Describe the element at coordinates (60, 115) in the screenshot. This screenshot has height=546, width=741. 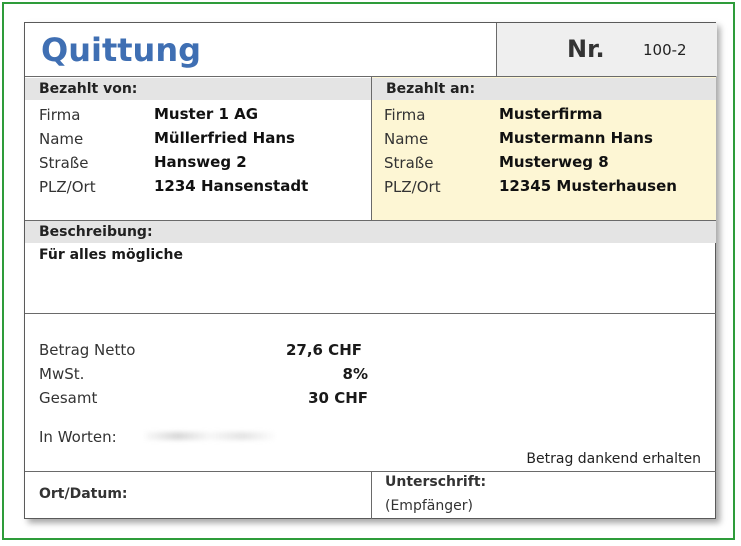
I see `paid-by-label-firma: Firma` at that location.